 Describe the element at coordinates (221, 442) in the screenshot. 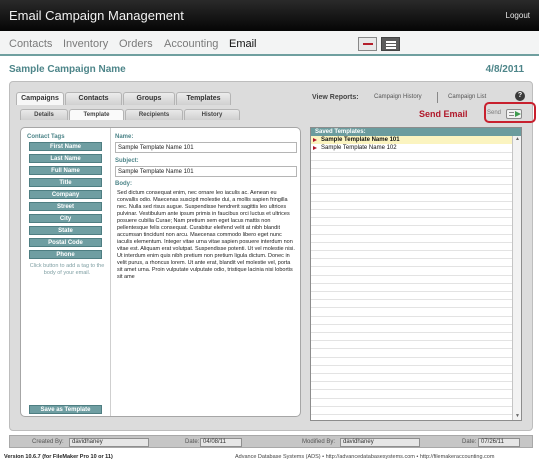

I see `created-date-field: 04/08/11` at that location.